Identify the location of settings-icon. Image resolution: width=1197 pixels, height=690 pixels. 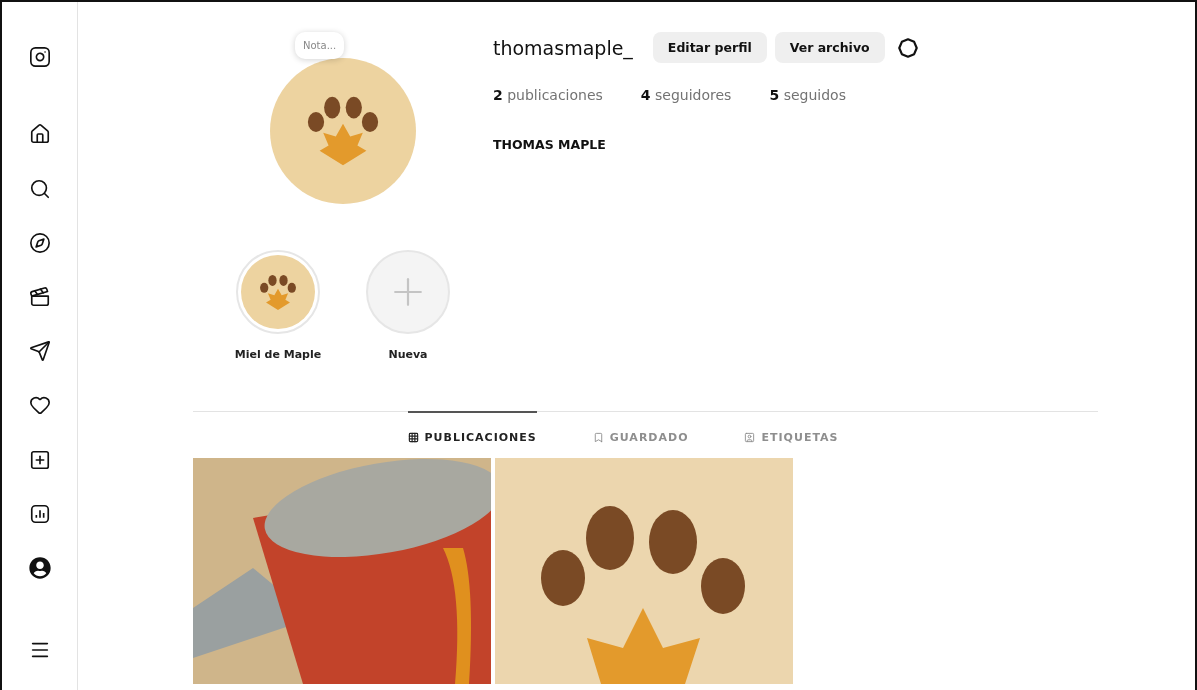
(907, 47).